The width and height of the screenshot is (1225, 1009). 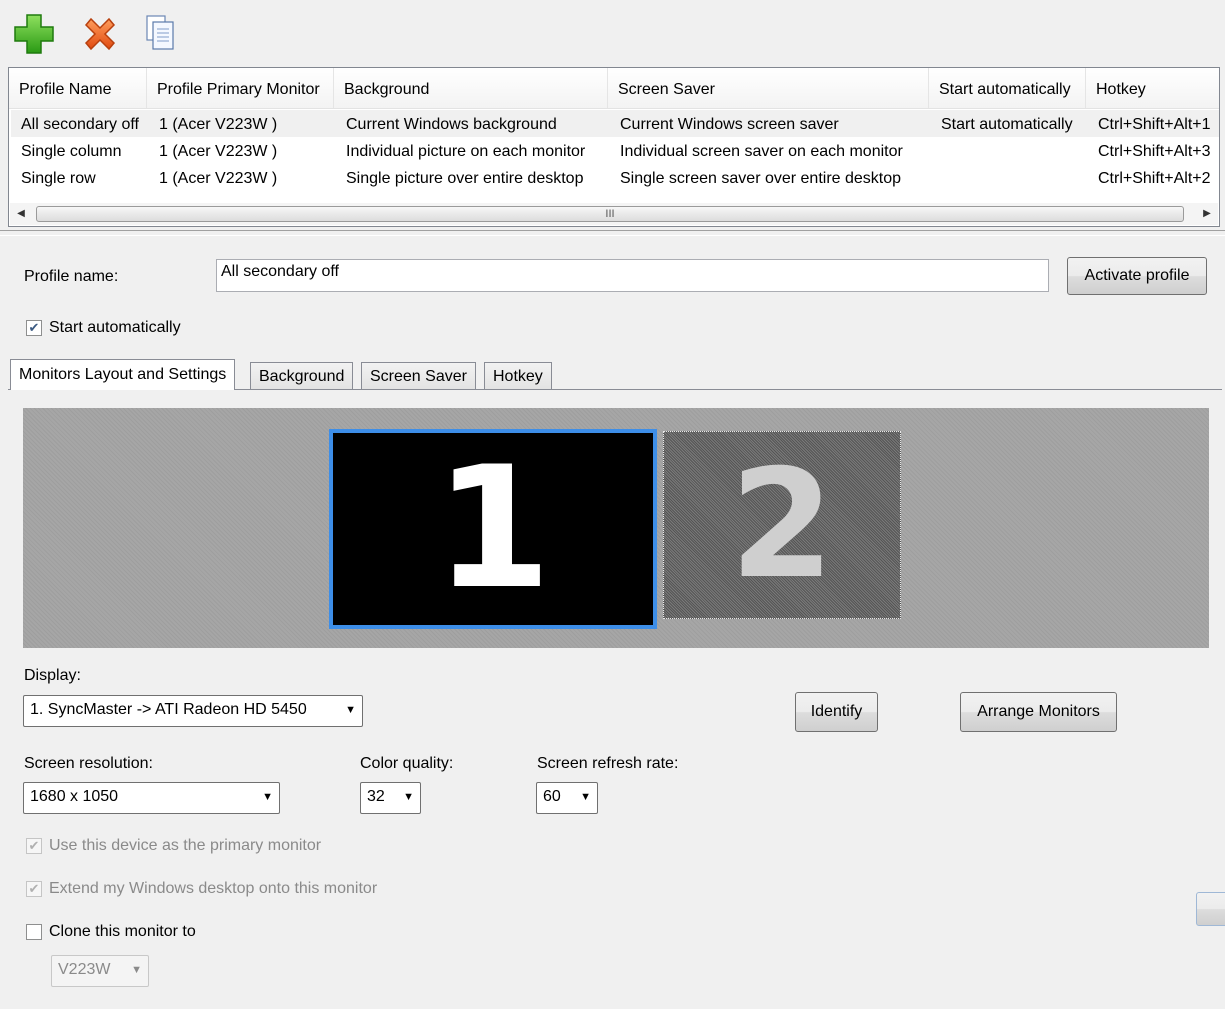 I want to click on scroll-left-arrow-icon: ◀, so click(x=21, y=214).